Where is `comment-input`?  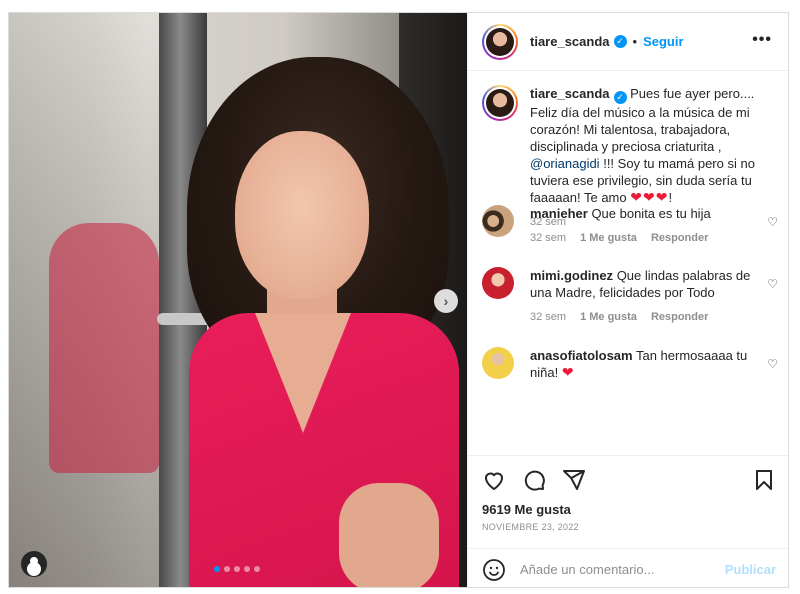 comment-input is located at coordinates (620, 569).